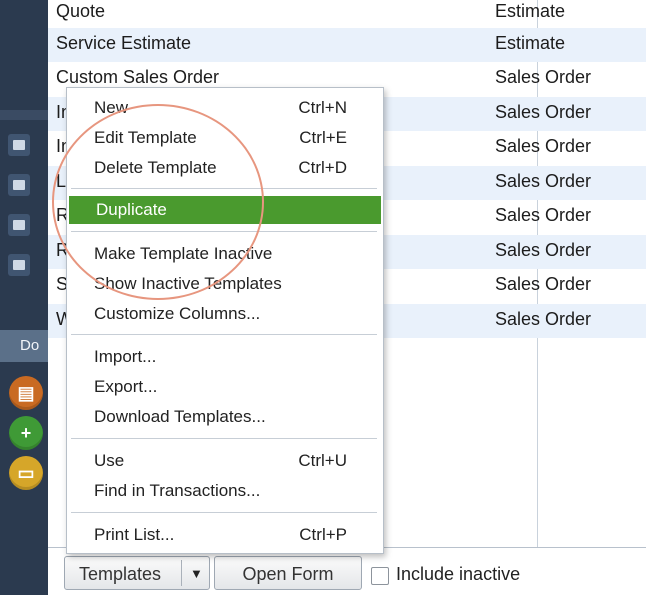 The image size is (646, 595). Describe the element at coordinates (24, 297) in the screenshot. I see `left-sidebar: Do ▤ + ▭` at that location.